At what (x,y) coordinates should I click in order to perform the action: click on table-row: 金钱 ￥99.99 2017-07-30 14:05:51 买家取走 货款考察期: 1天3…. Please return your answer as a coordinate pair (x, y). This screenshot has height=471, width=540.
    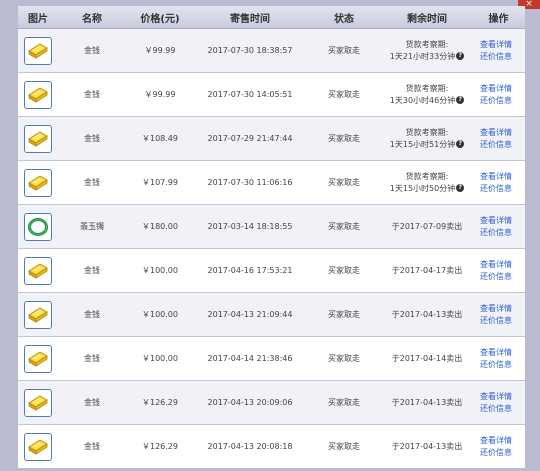
    Looking at the image, I should click on (271, 94).